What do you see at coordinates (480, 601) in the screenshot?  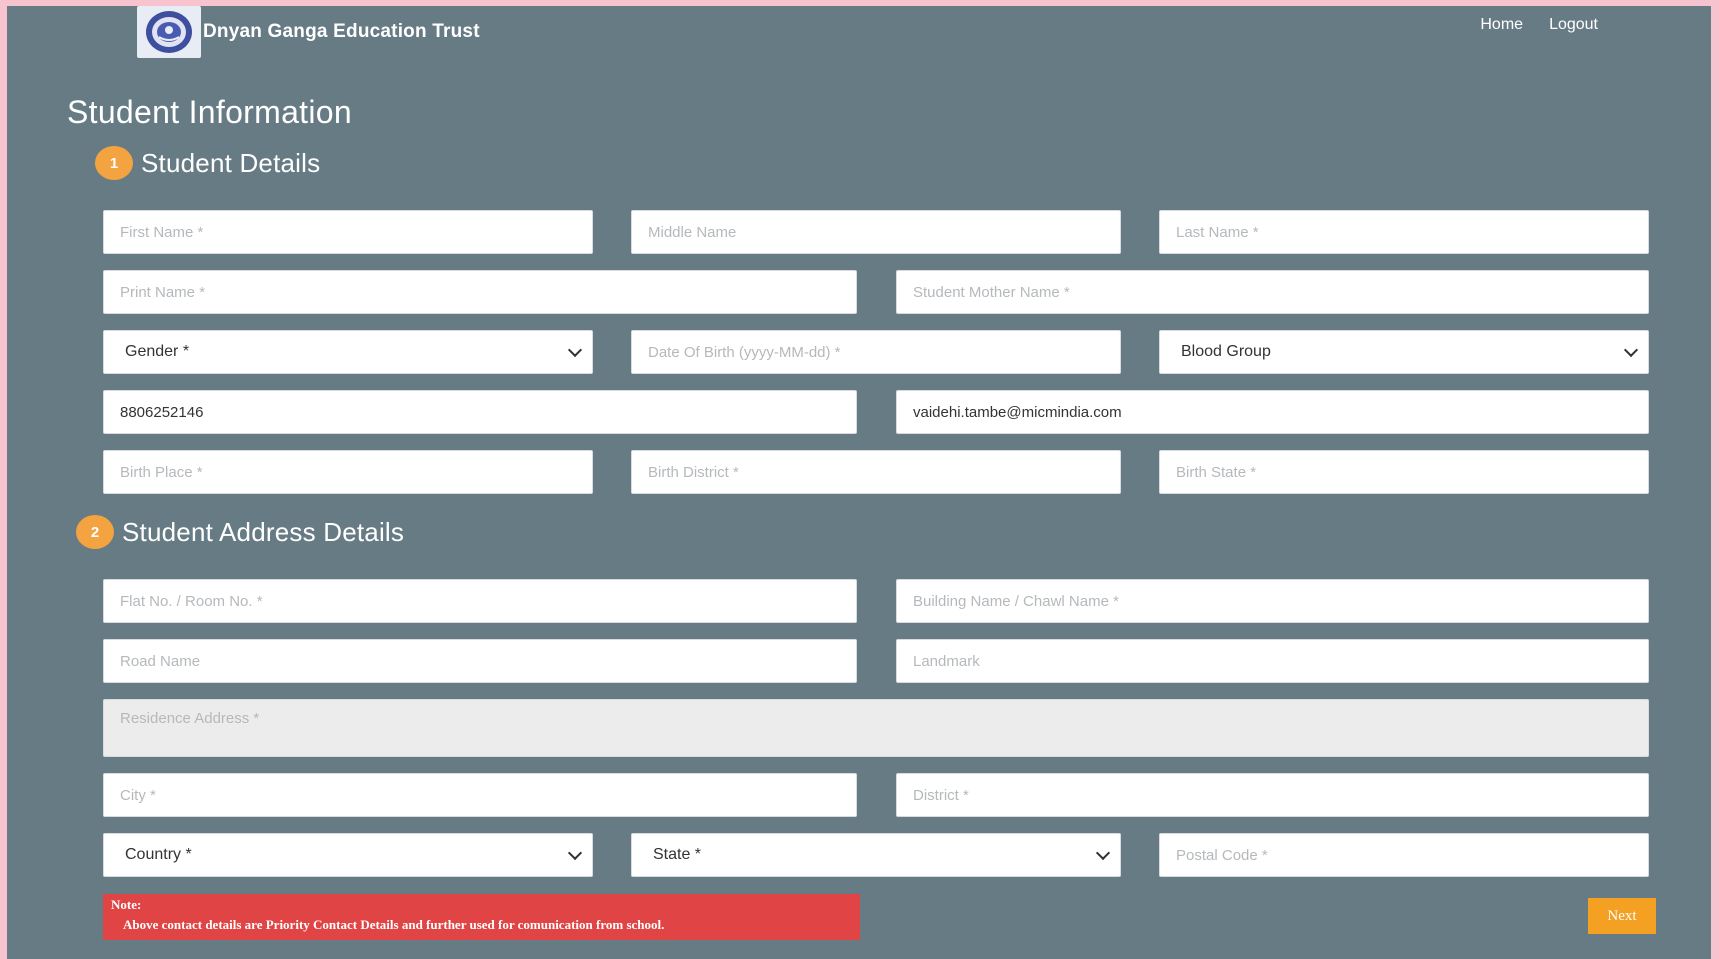 I see `flat-no-input` at bounding box center [480, 601].